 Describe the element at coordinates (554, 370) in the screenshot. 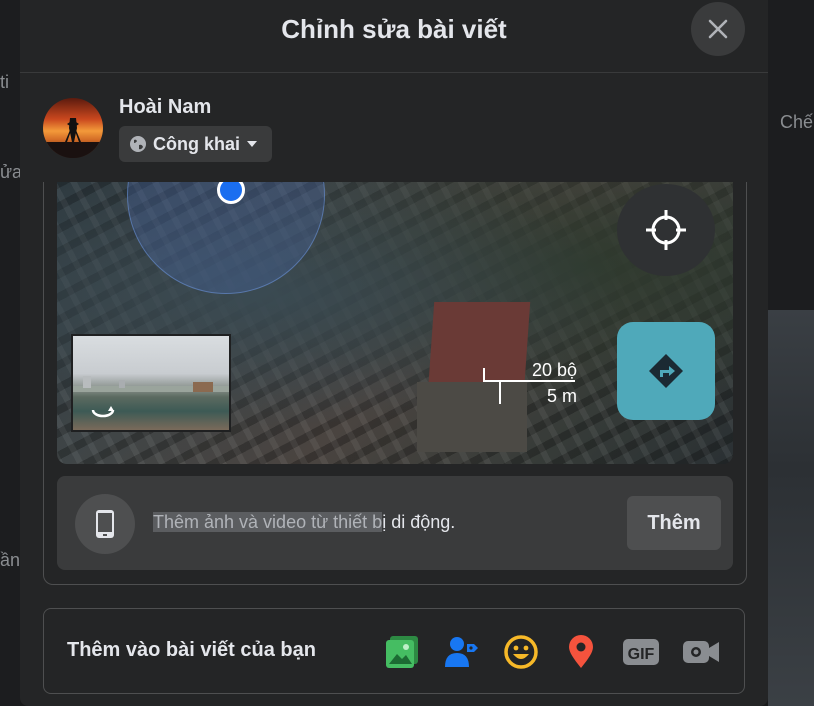

I see `scale-feet-label: 20 bộ` at that location.